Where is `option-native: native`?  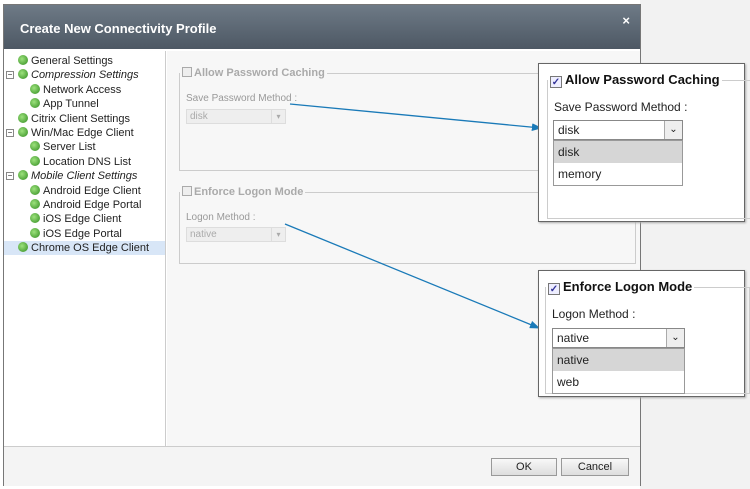 option-native: native is located at coordinates (618, 360).